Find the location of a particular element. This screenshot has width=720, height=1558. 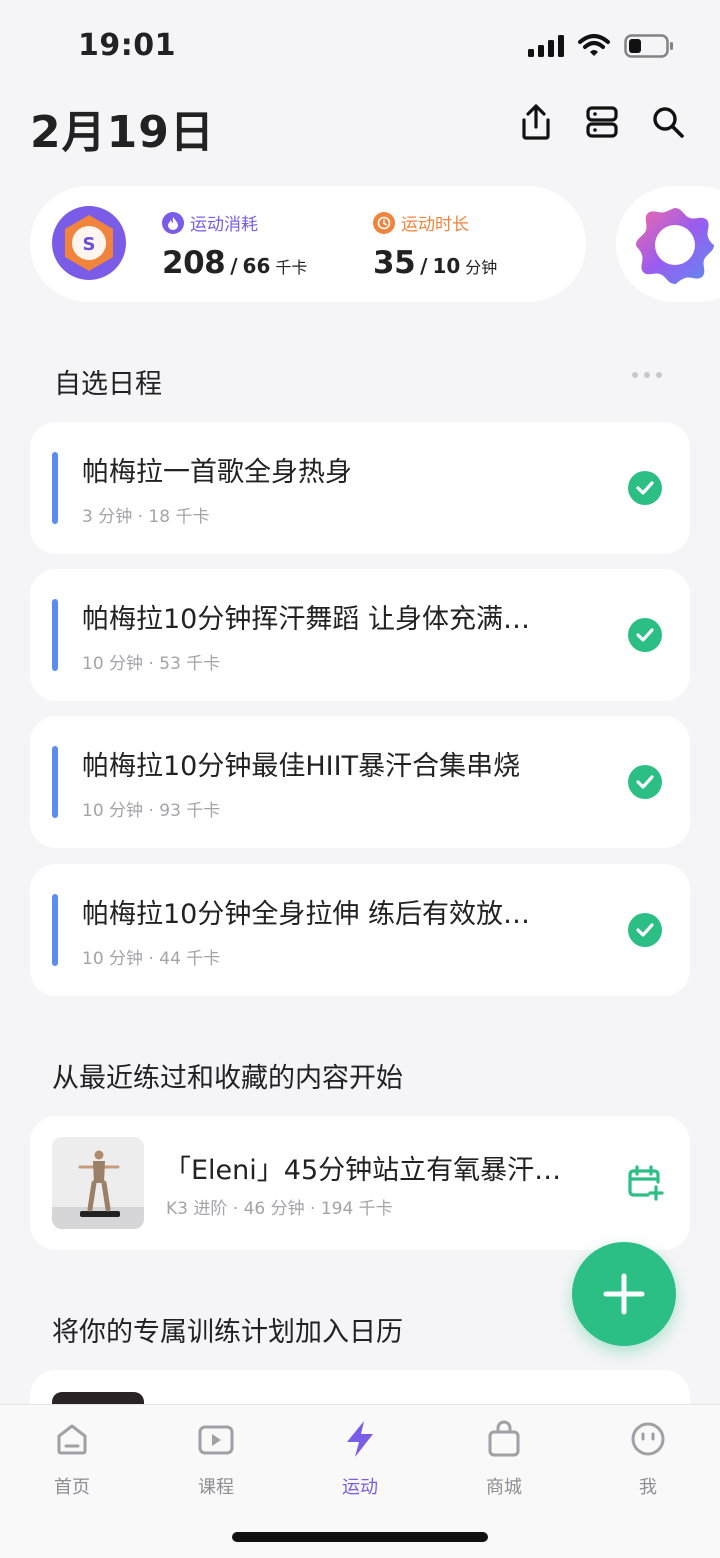

share-icon is located at coordinates (536, 122).